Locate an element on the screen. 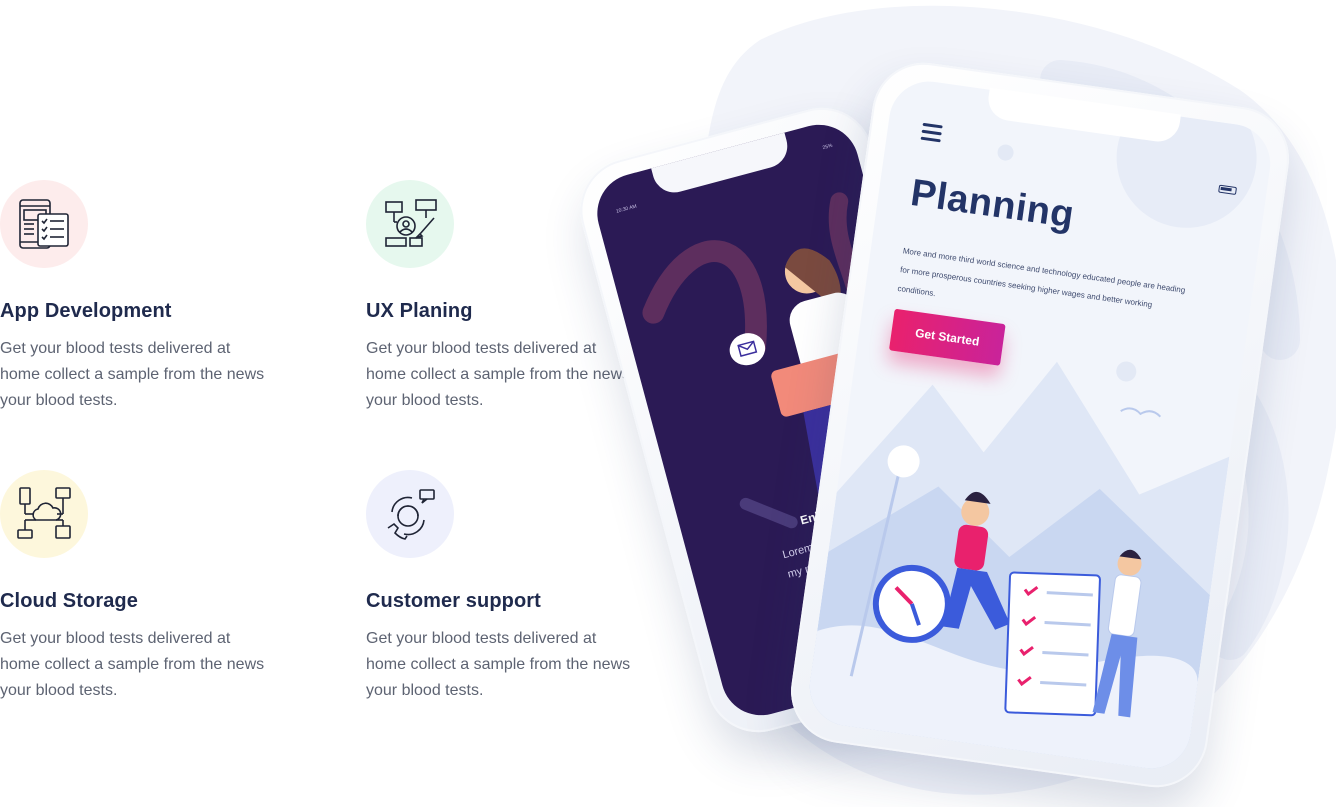 This screenshot has height=807, width=1336. customer-support-icon is located at coordinates (411, 514).